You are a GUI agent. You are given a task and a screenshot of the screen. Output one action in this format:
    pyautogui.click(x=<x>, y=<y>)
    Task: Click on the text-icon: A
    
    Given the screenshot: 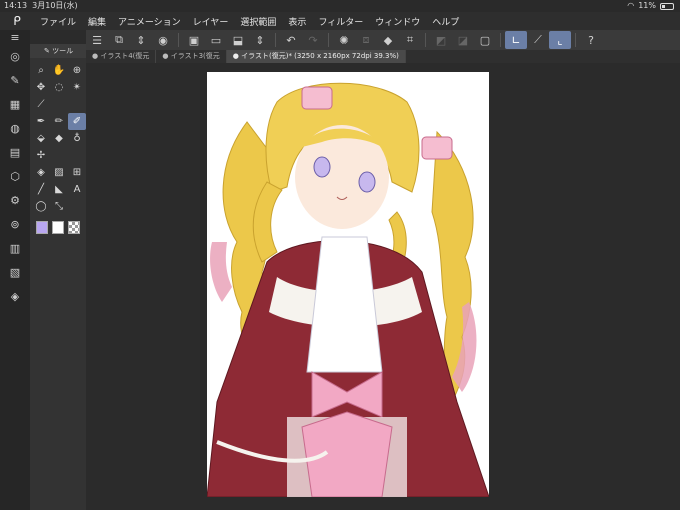 What is the action you would take?
    pyautogui.click(x=77, y=189)
    